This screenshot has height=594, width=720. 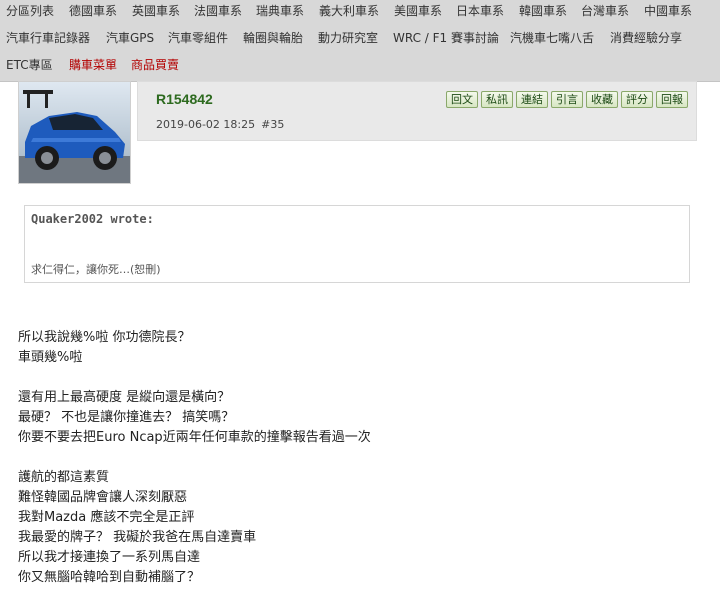 I want to click on car-avatar-image, so click(x=74, y=132).